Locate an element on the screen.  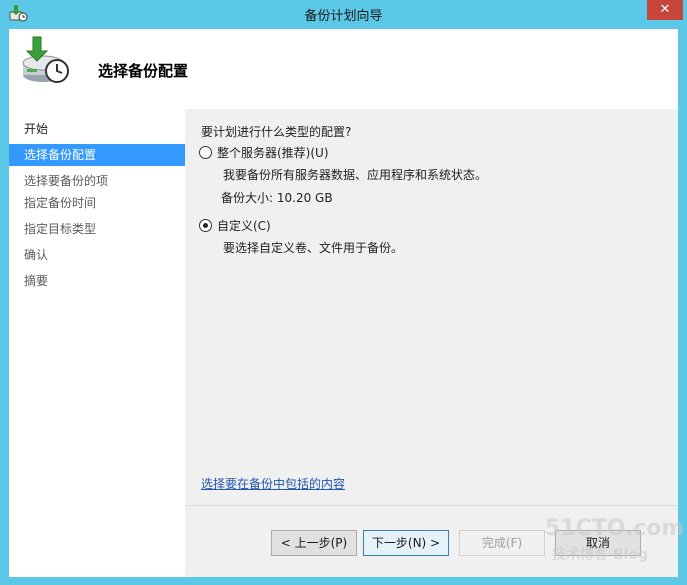
title-bar: 备份计划向导 ✕ is located at coordinates (343, 14).